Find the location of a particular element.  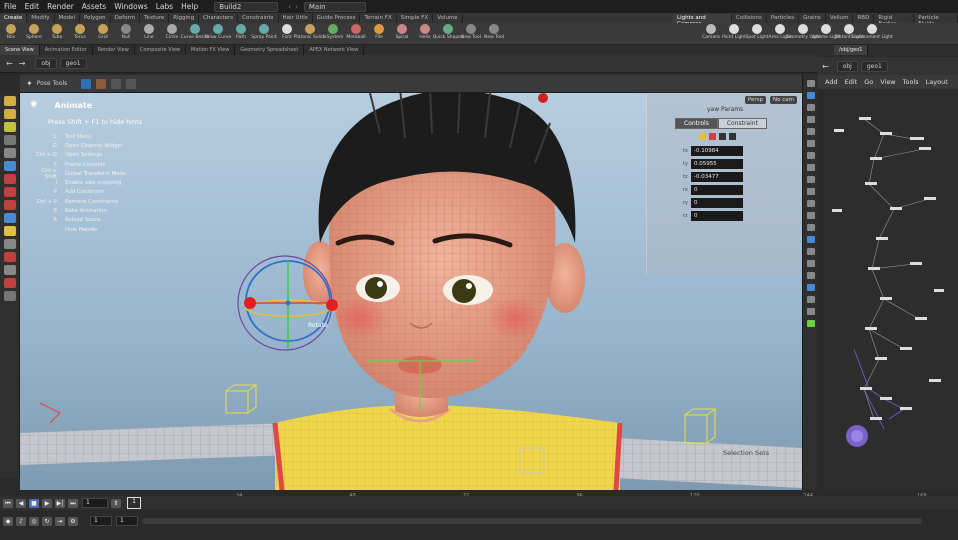

shelf-tool-button: Font is located at coordinates (287, 33).